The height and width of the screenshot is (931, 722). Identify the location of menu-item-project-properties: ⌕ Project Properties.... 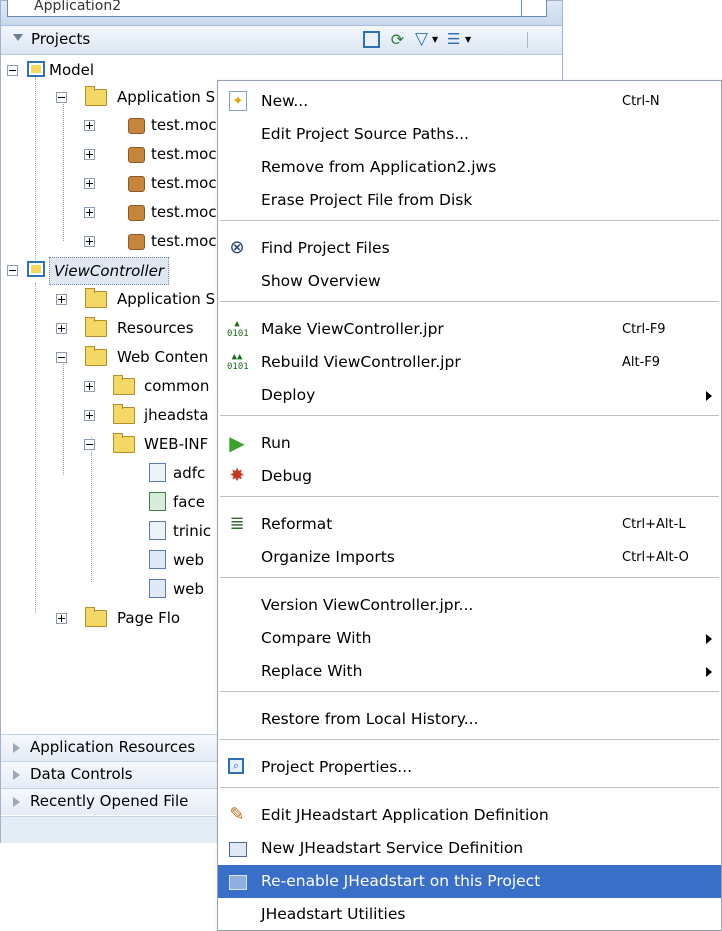
(469, 767).